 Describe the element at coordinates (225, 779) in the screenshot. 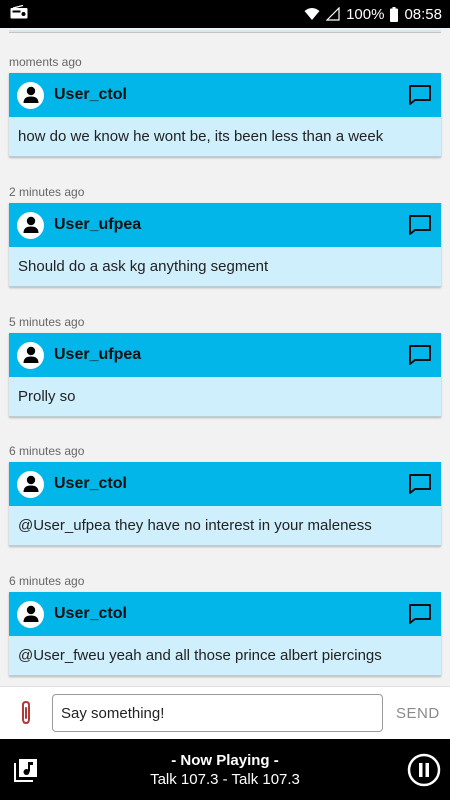

I see `now-playing-track: Talk 107.3 - Talk 107.3` at that location.